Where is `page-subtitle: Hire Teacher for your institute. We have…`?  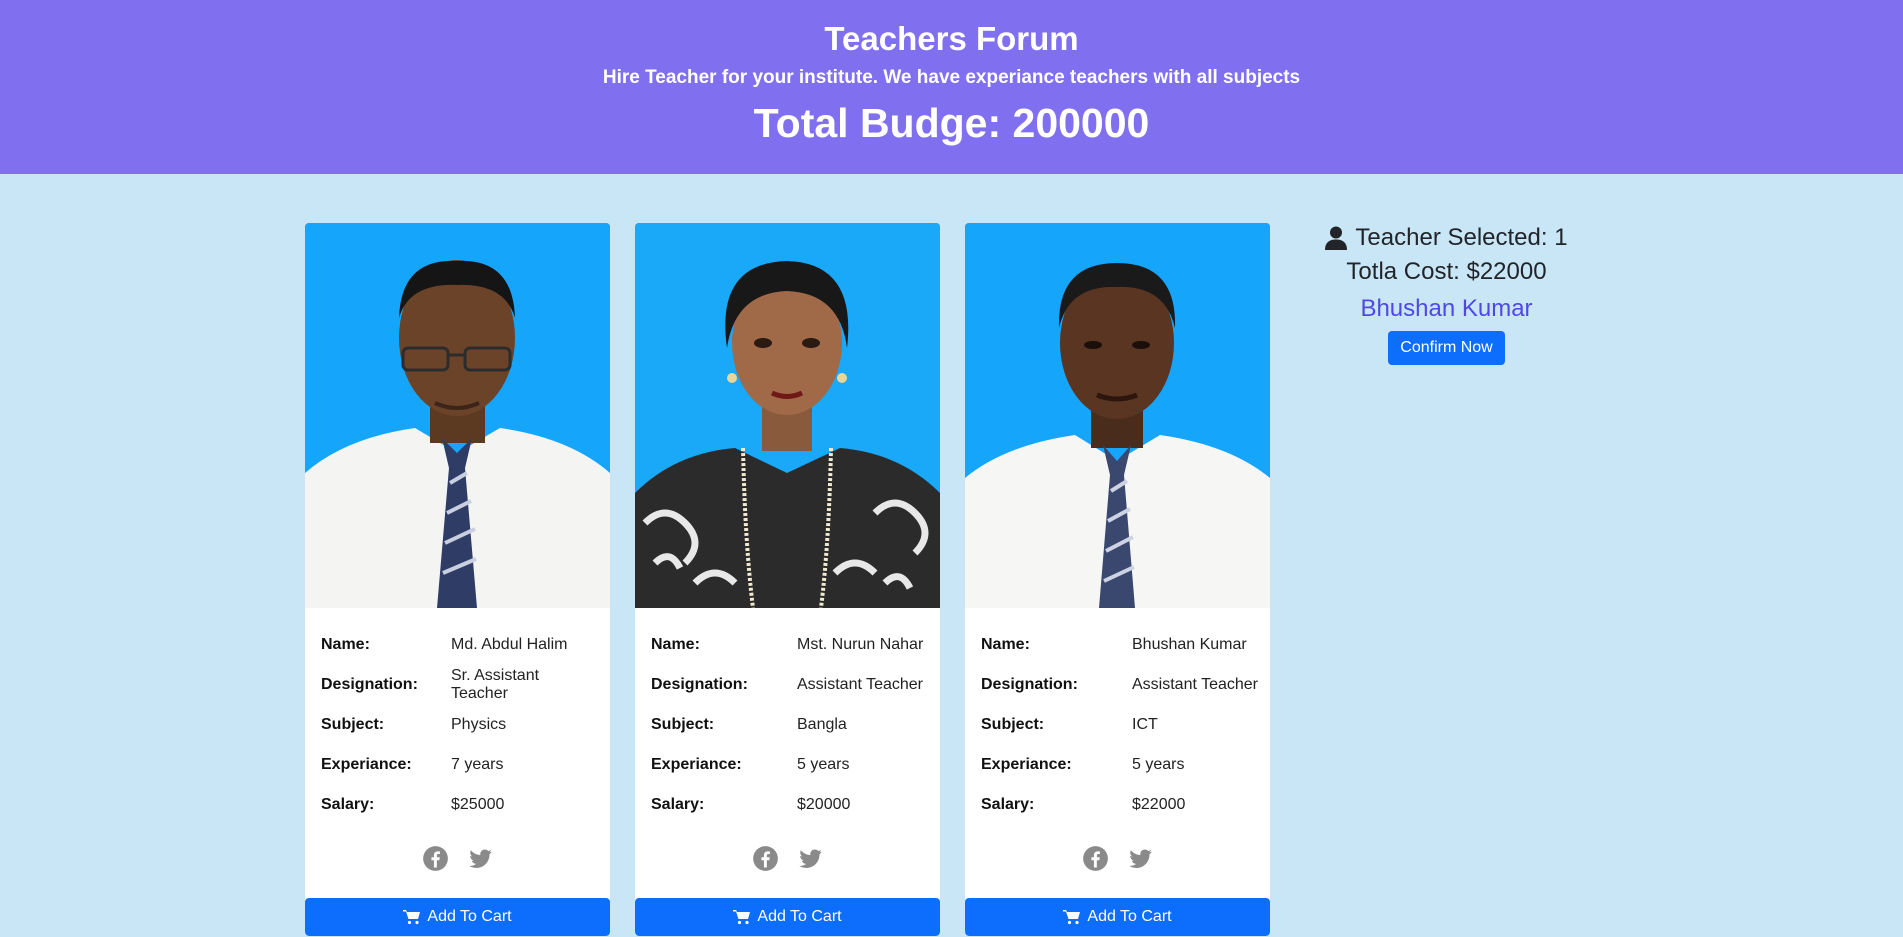 page-subtitle: Hire Teacher for your institute. We have… is located at coordinates (951, 77).